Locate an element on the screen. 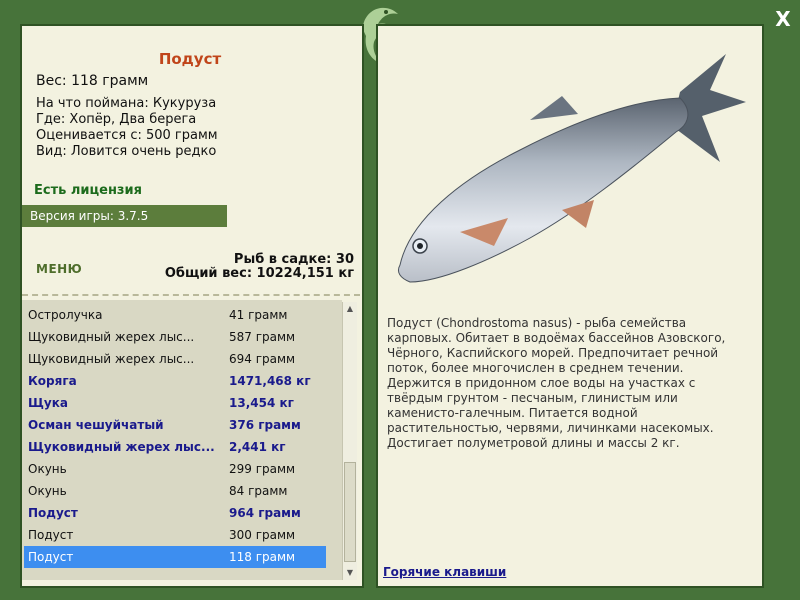 The height and width of the screenshot is (600, 800). list-item-weight: 13,454 кг is located at coordinates (261, 403).